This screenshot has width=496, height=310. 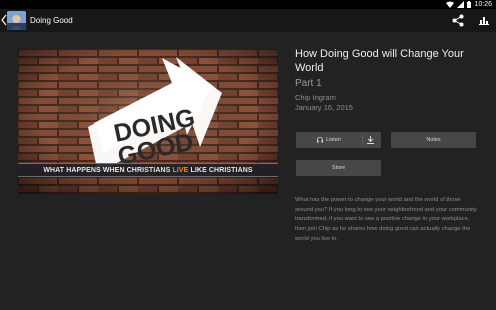 What do you see at coordinates (248, 4) in the screenshot?
I see `status-bar: 10:26` at bounding box center [248, 4].